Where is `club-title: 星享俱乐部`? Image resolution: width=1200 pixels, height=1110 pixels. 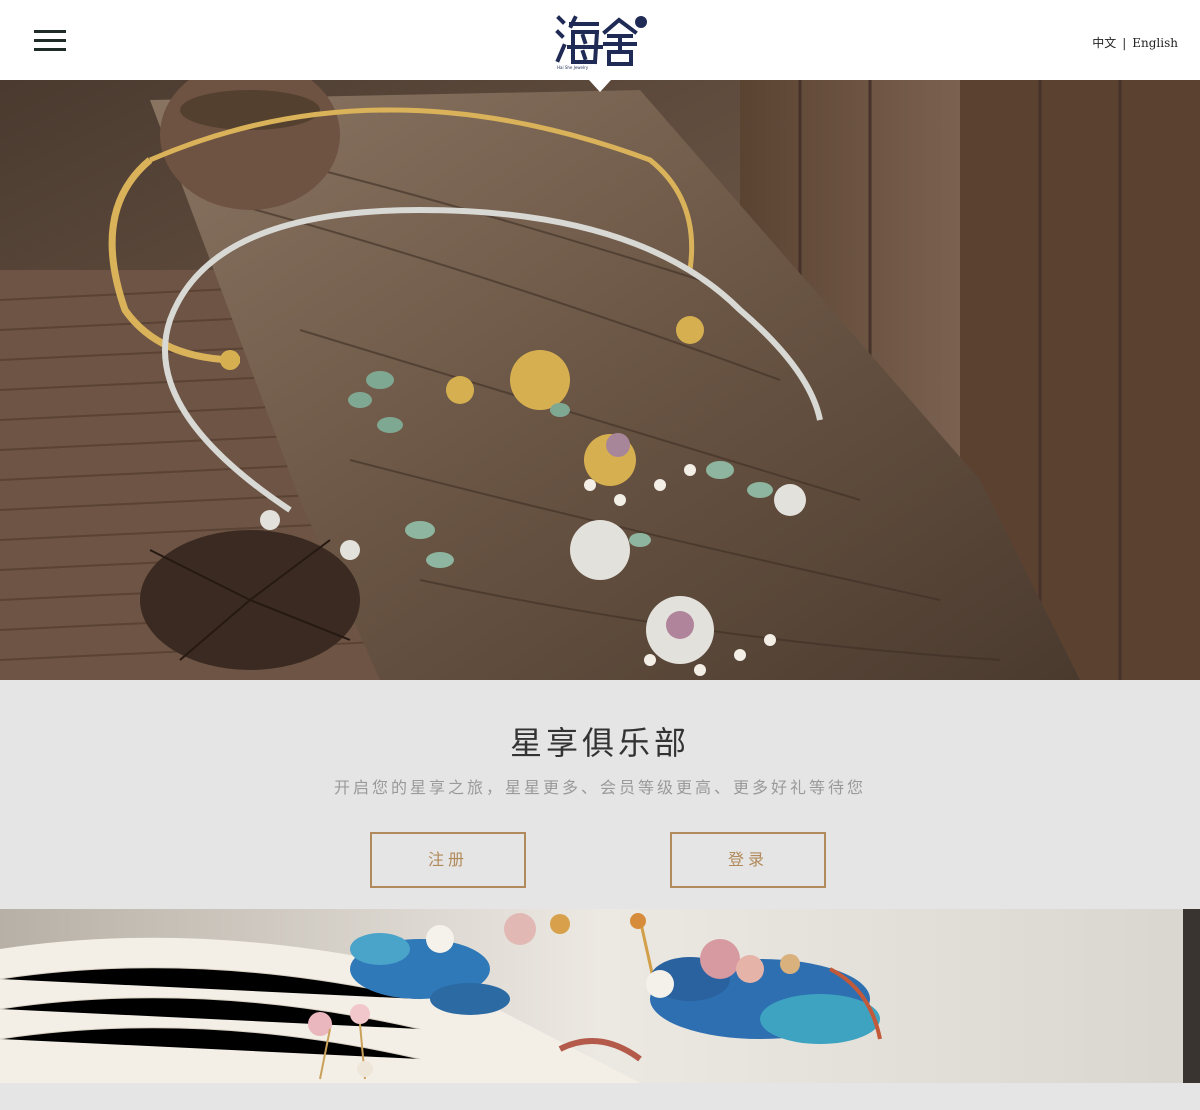 club-title: 星享俱乐部 is located at coordinates (599, 743).